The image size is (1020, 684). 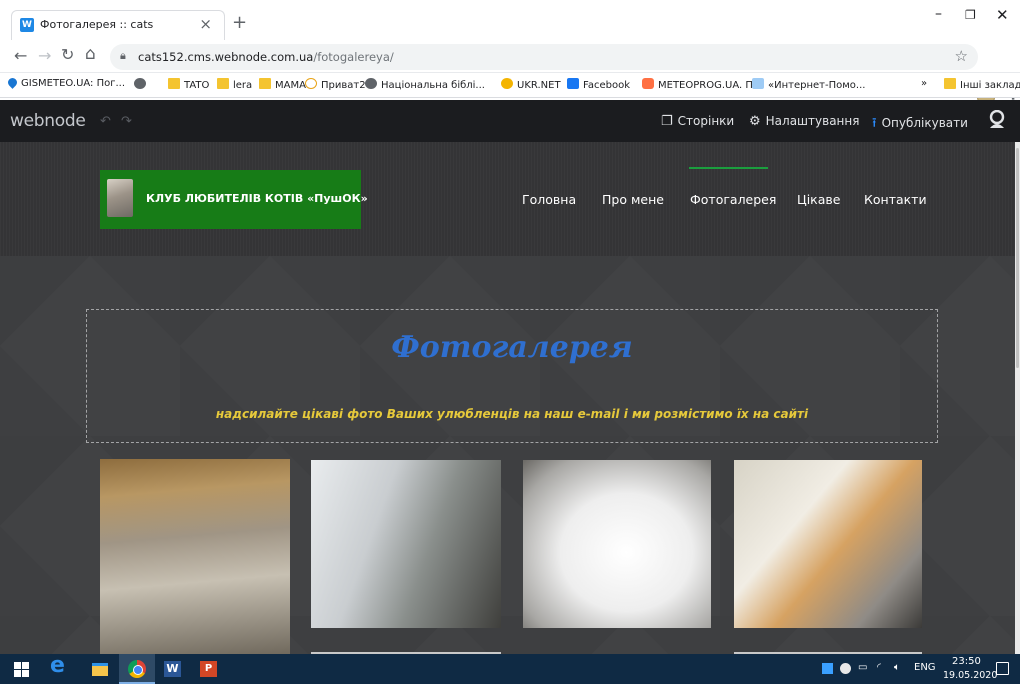 What do you see at coordinates (290, 85) in the screenshot?
I see `bookmark-label: МАМА` at bounding box center [290, 85].